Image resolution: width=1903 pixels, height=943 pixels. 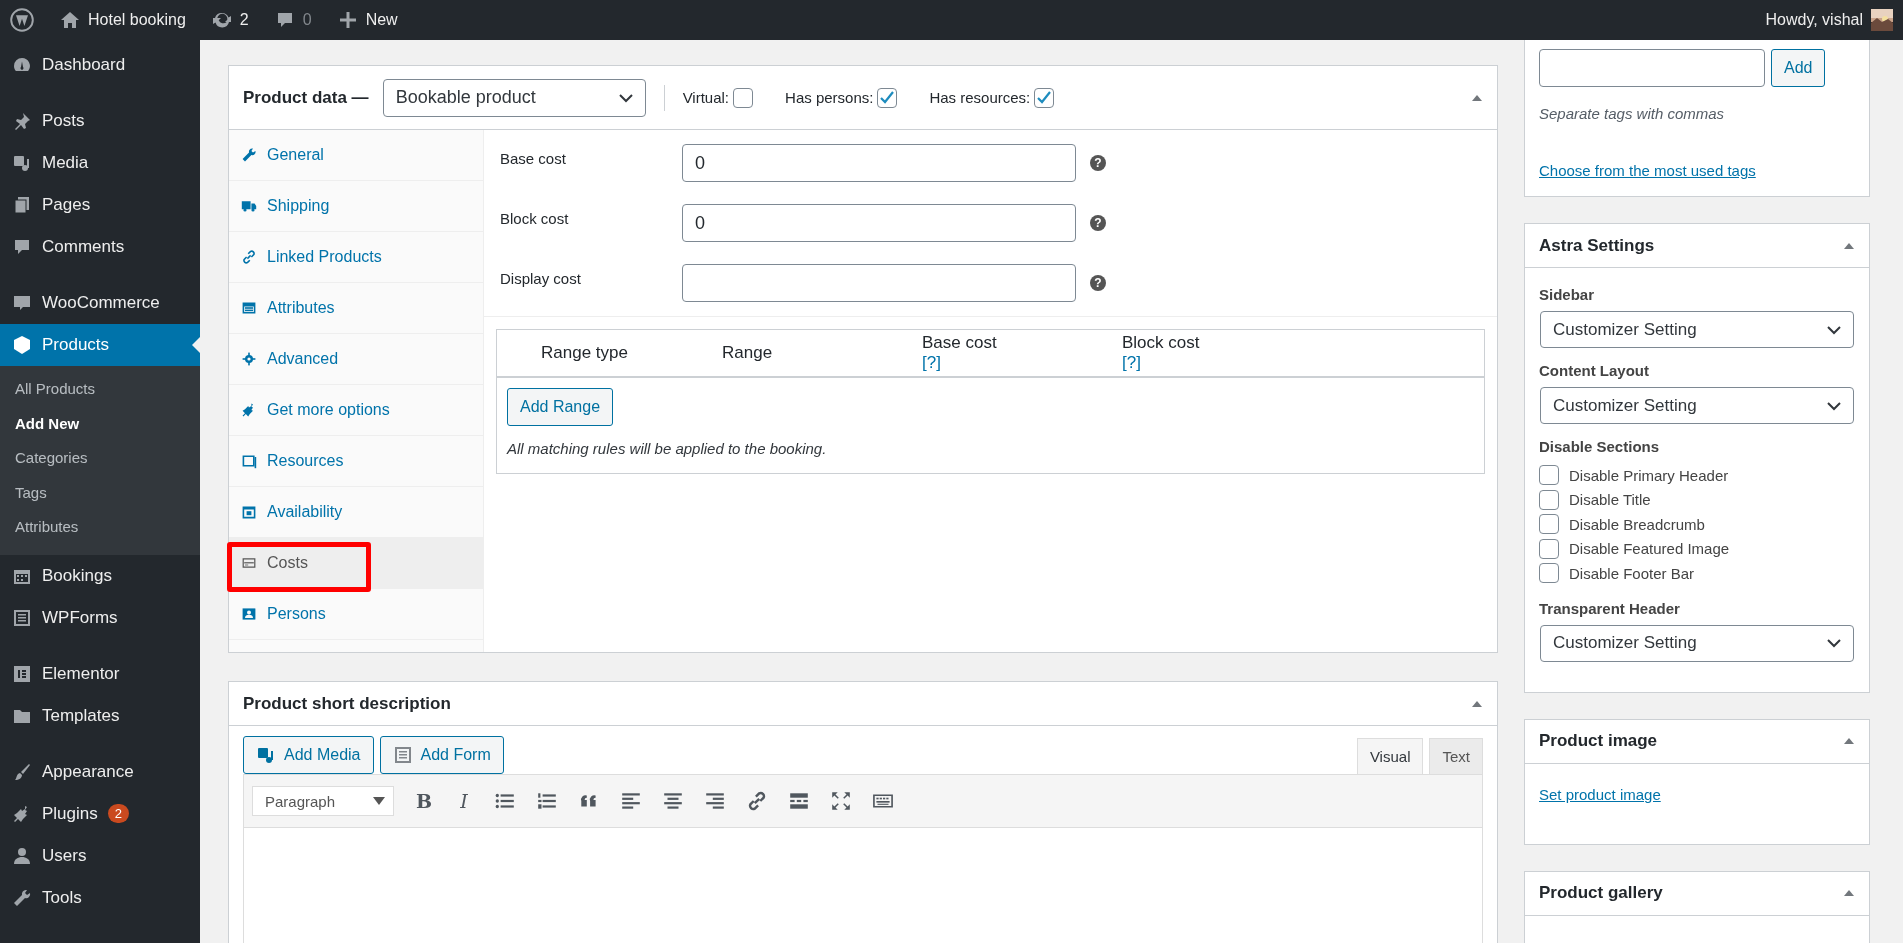 What do you see at coordinates (100, 715) in the screenshot?
I see `menu-item: Templates` at bounding box center [100, 715].